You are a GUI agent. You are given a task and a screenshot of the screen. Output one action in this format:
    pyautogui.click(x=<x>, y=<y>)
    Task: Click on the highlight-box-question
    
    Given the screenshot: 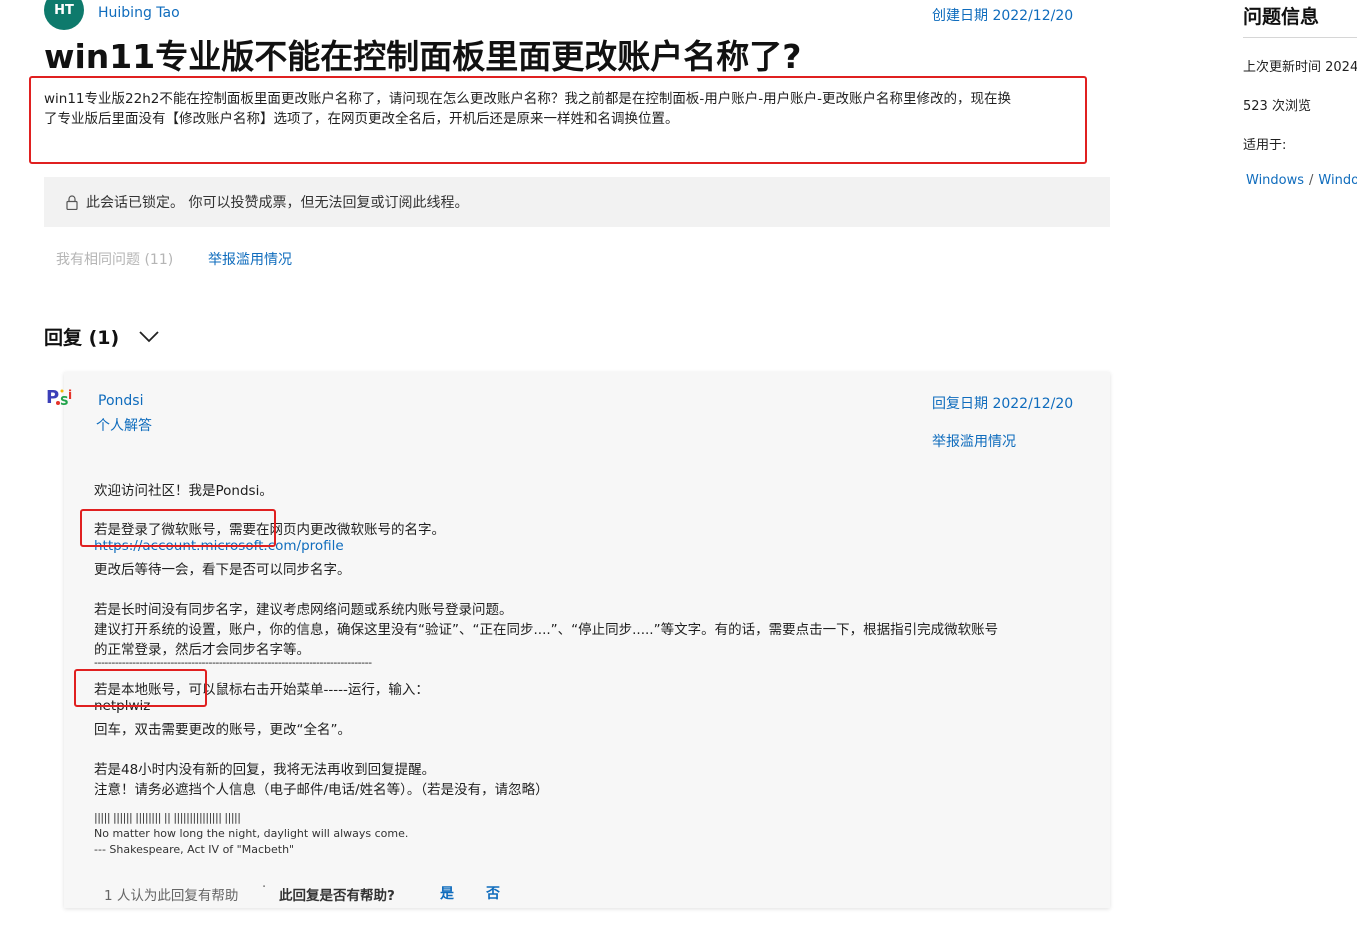 What is the action you would take?
    pyautogui.click(x=558, y=120)
    